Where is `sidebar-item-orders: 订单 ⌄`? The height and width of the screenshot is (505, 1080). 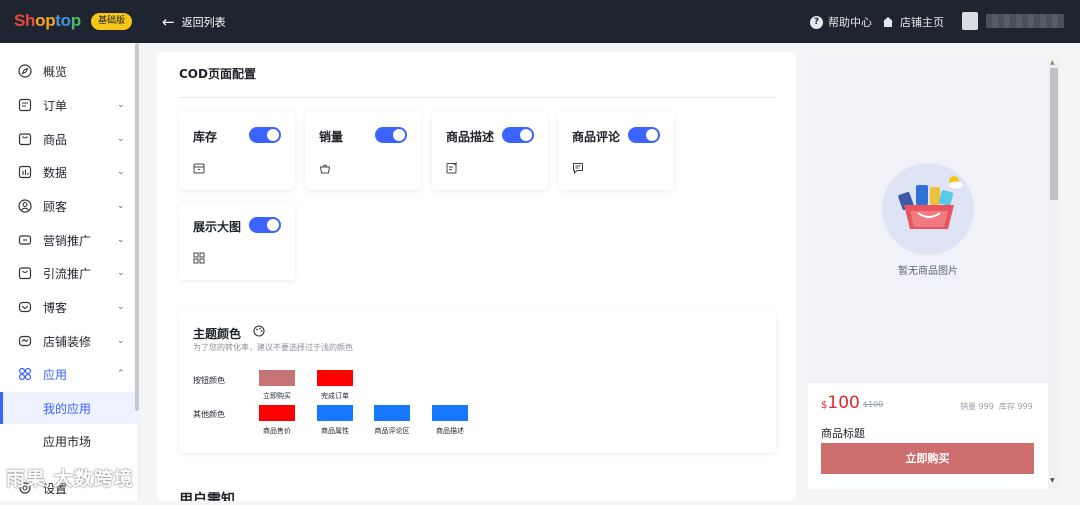 sidebar-item-orders: 订单 ⌄ is located at coordinates (69, 105).